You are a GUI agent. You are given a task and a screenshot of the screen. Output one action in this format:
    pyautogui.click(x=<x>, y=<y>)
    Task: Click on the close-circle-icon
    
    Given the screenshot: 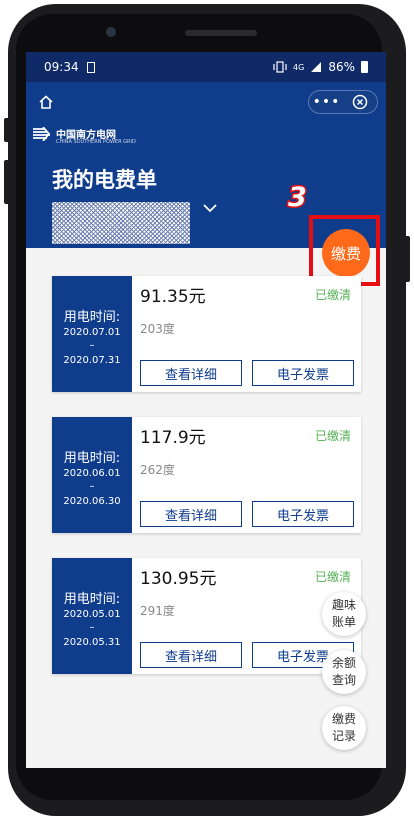 What is the action you would take?
    pyautogui.click(x=360, y=102)
    